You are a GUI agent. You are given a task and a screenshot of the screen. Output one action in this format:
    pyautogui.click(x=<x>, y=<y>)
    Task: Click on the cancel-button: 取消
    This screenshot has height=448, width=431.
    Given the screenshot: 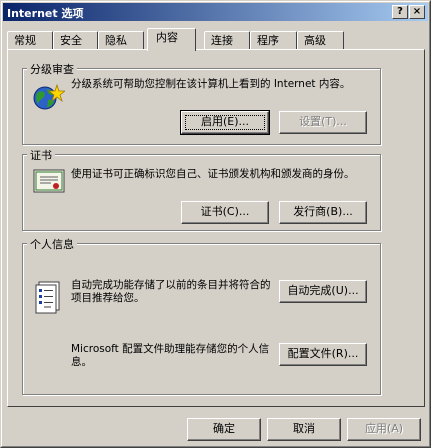 What is the action you would take?
    pyautogui.click(x=304, y=429)
    